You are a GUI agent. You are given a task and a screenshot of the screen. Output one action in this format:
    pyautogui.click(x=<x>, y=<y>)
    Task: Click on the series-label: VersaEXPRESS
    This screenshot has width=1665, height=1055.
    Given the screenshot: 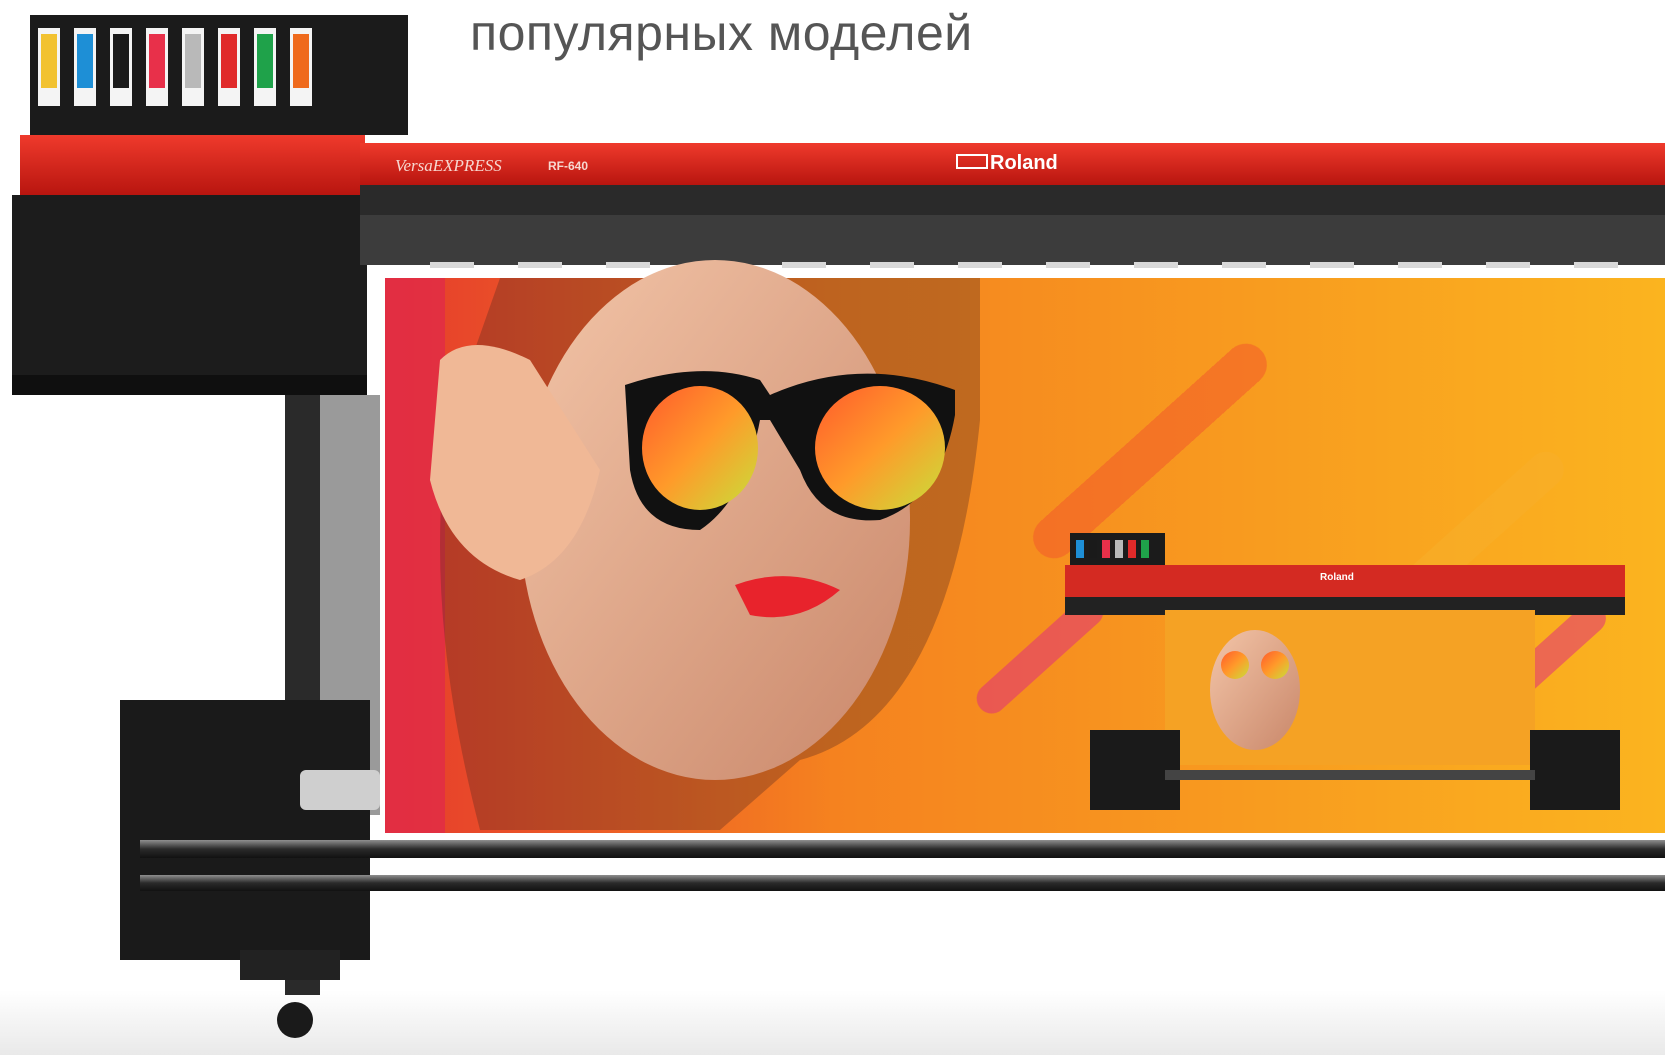 What is the action you would take?
    pyautogui.click(x=448, y=165)
    